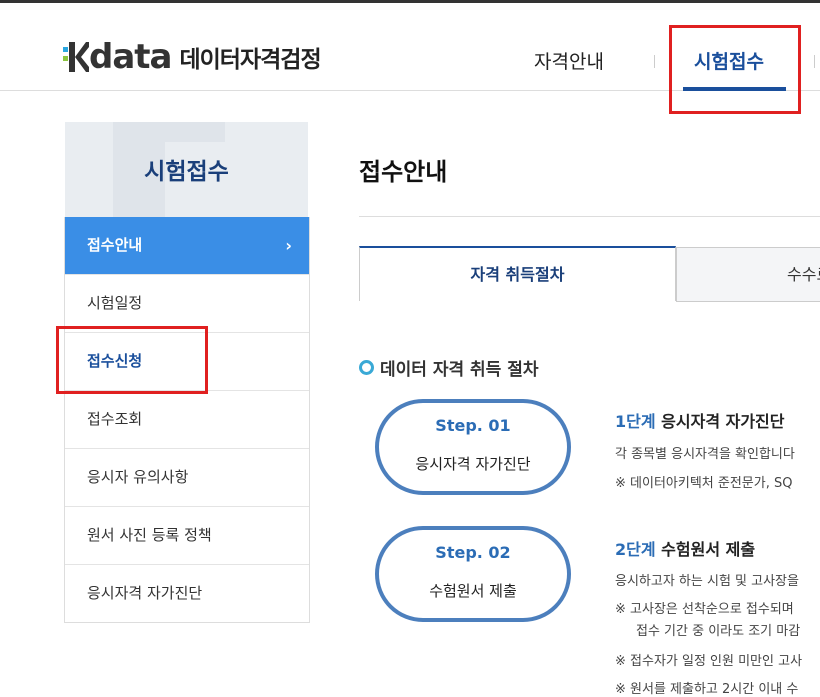 This screenshot has height=697, width=820. I want to click on step-heading: 1단계 응시자격 자가진단, so click(700, 420).